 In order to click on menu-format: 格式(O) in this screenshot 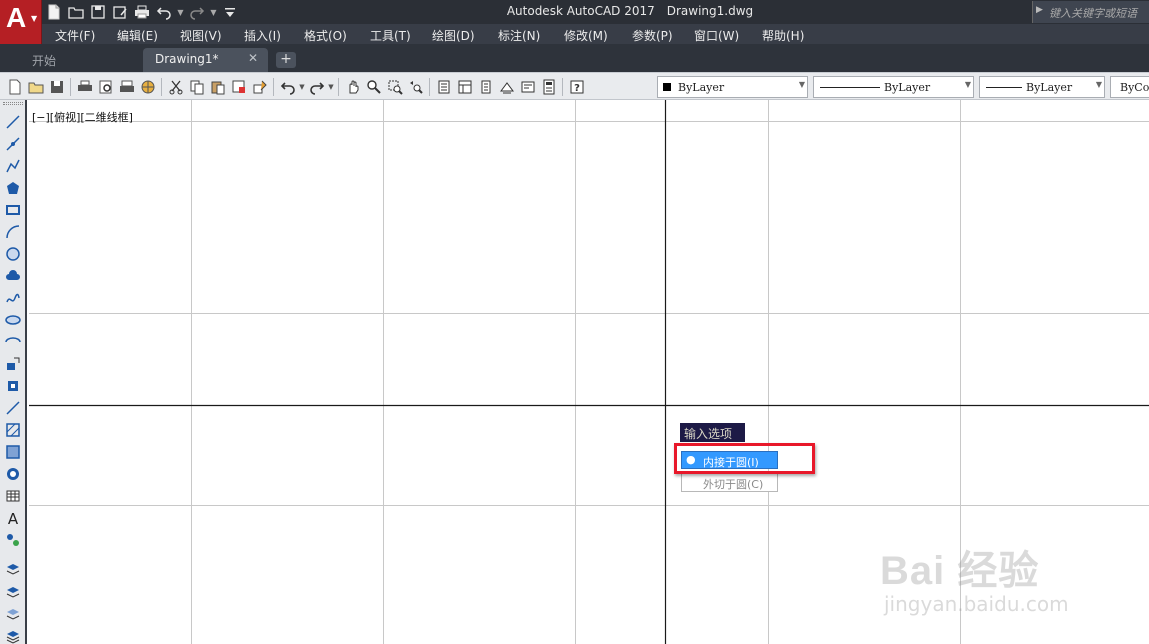, I will do `click(325, 35)`.